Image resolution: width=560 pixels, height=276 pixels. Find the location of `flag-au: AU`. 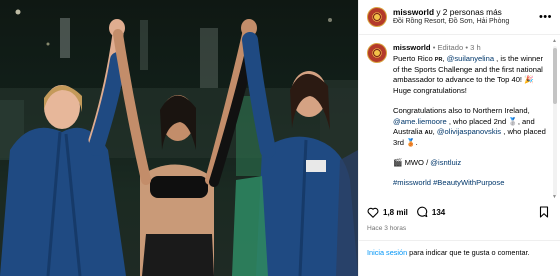

flag-au: AU is located at coordinates (428, 133).